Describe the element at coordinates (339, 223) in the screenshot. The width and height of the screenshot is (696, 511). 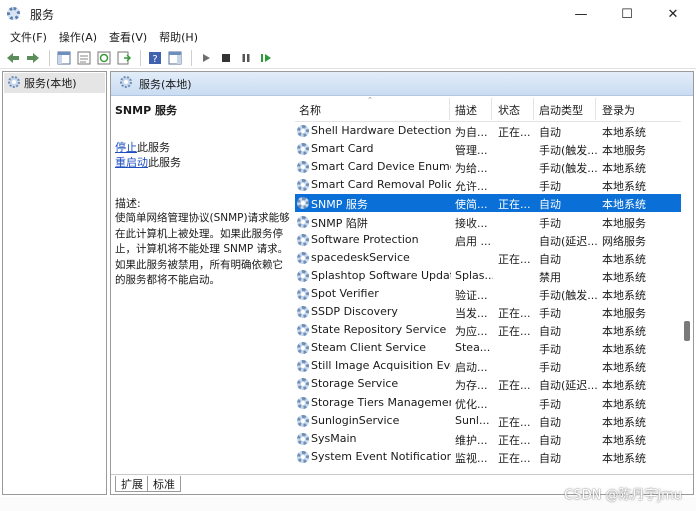
I see `cell-name: SNMP 陷阱` at that location.